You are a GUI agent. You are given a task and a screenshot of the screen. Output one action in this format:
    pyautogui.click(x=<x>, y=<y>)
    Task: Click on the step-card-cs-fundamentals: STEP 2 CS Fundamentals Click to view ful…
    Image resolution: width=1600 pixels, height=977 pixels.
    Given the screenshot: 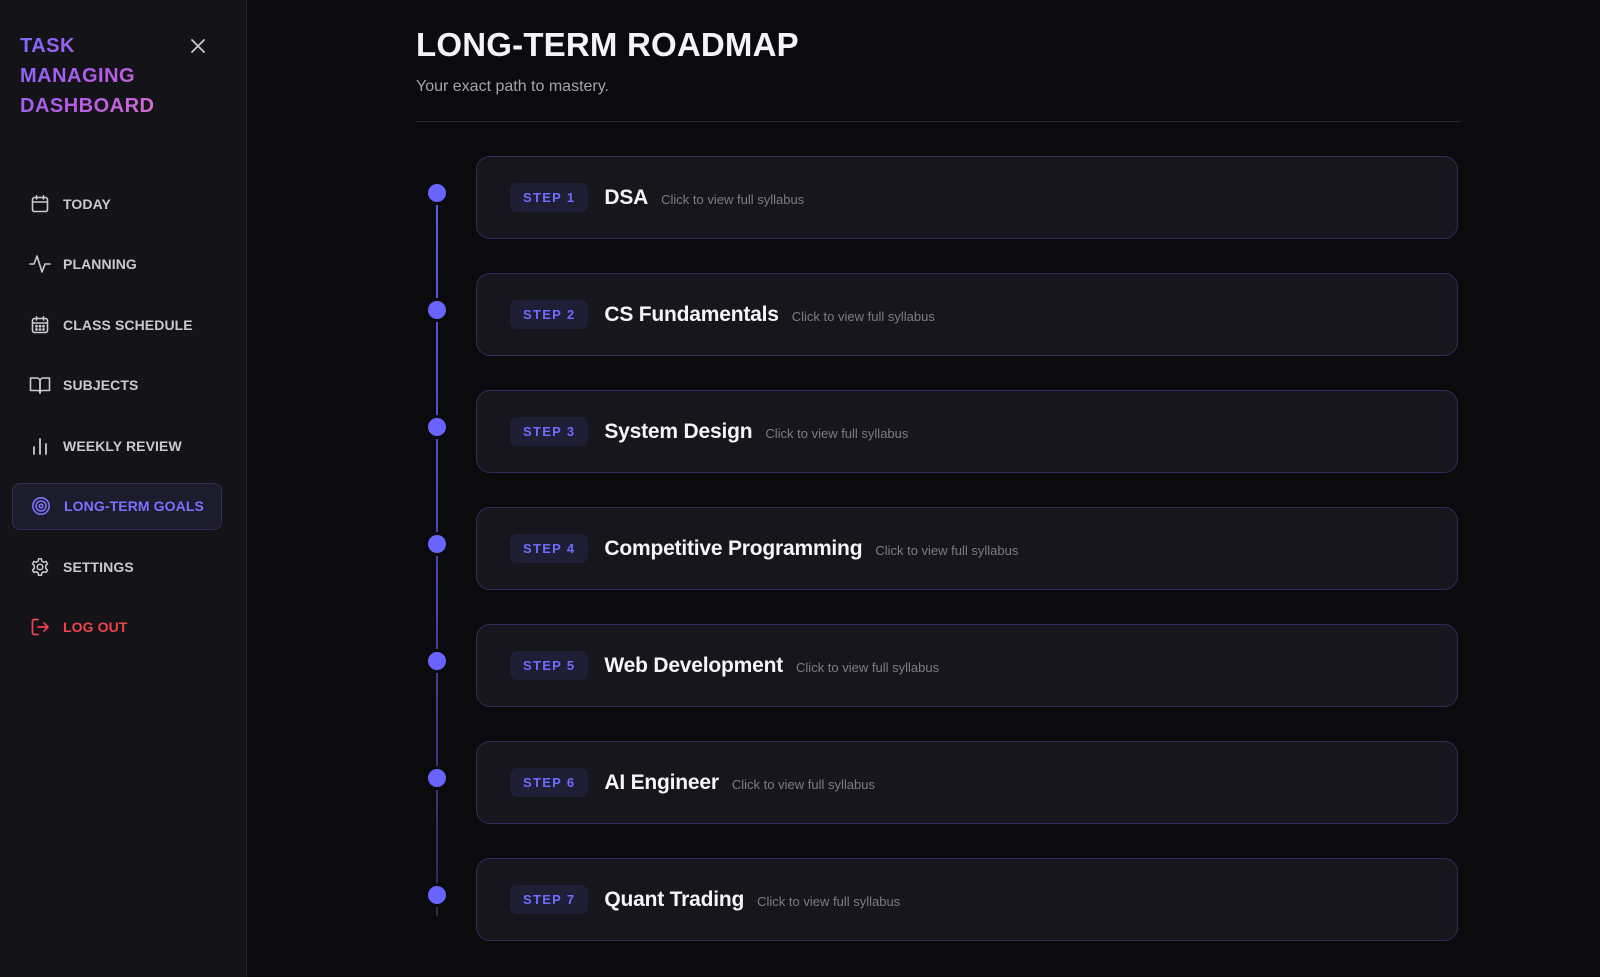 What is the action you would take?
    pyautogui.click(x=967, y=314)
    